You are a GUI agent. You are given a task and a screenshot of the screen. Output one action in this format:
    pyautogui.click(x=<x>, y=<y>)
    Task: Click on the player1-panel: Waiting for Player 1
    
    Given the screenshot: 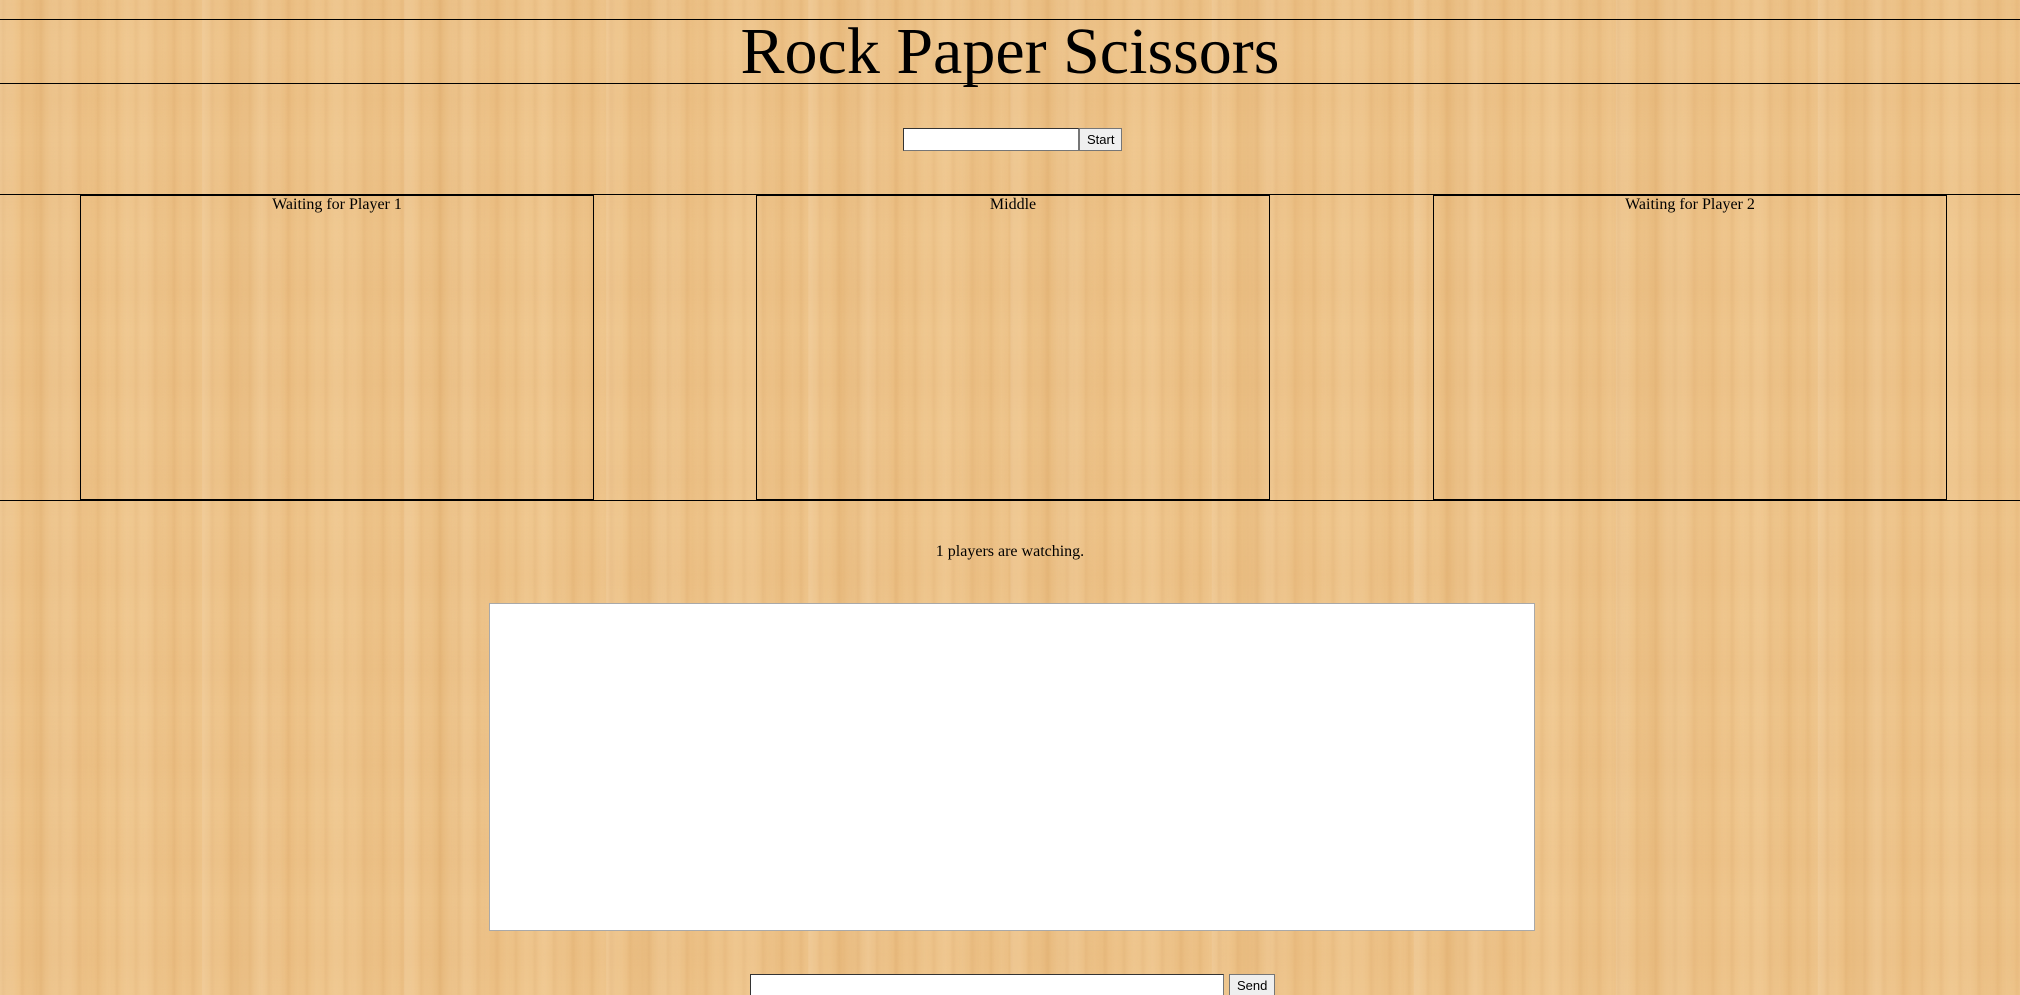 What is the action you would take?
    pyautogui.click(x=337, y=347)
    